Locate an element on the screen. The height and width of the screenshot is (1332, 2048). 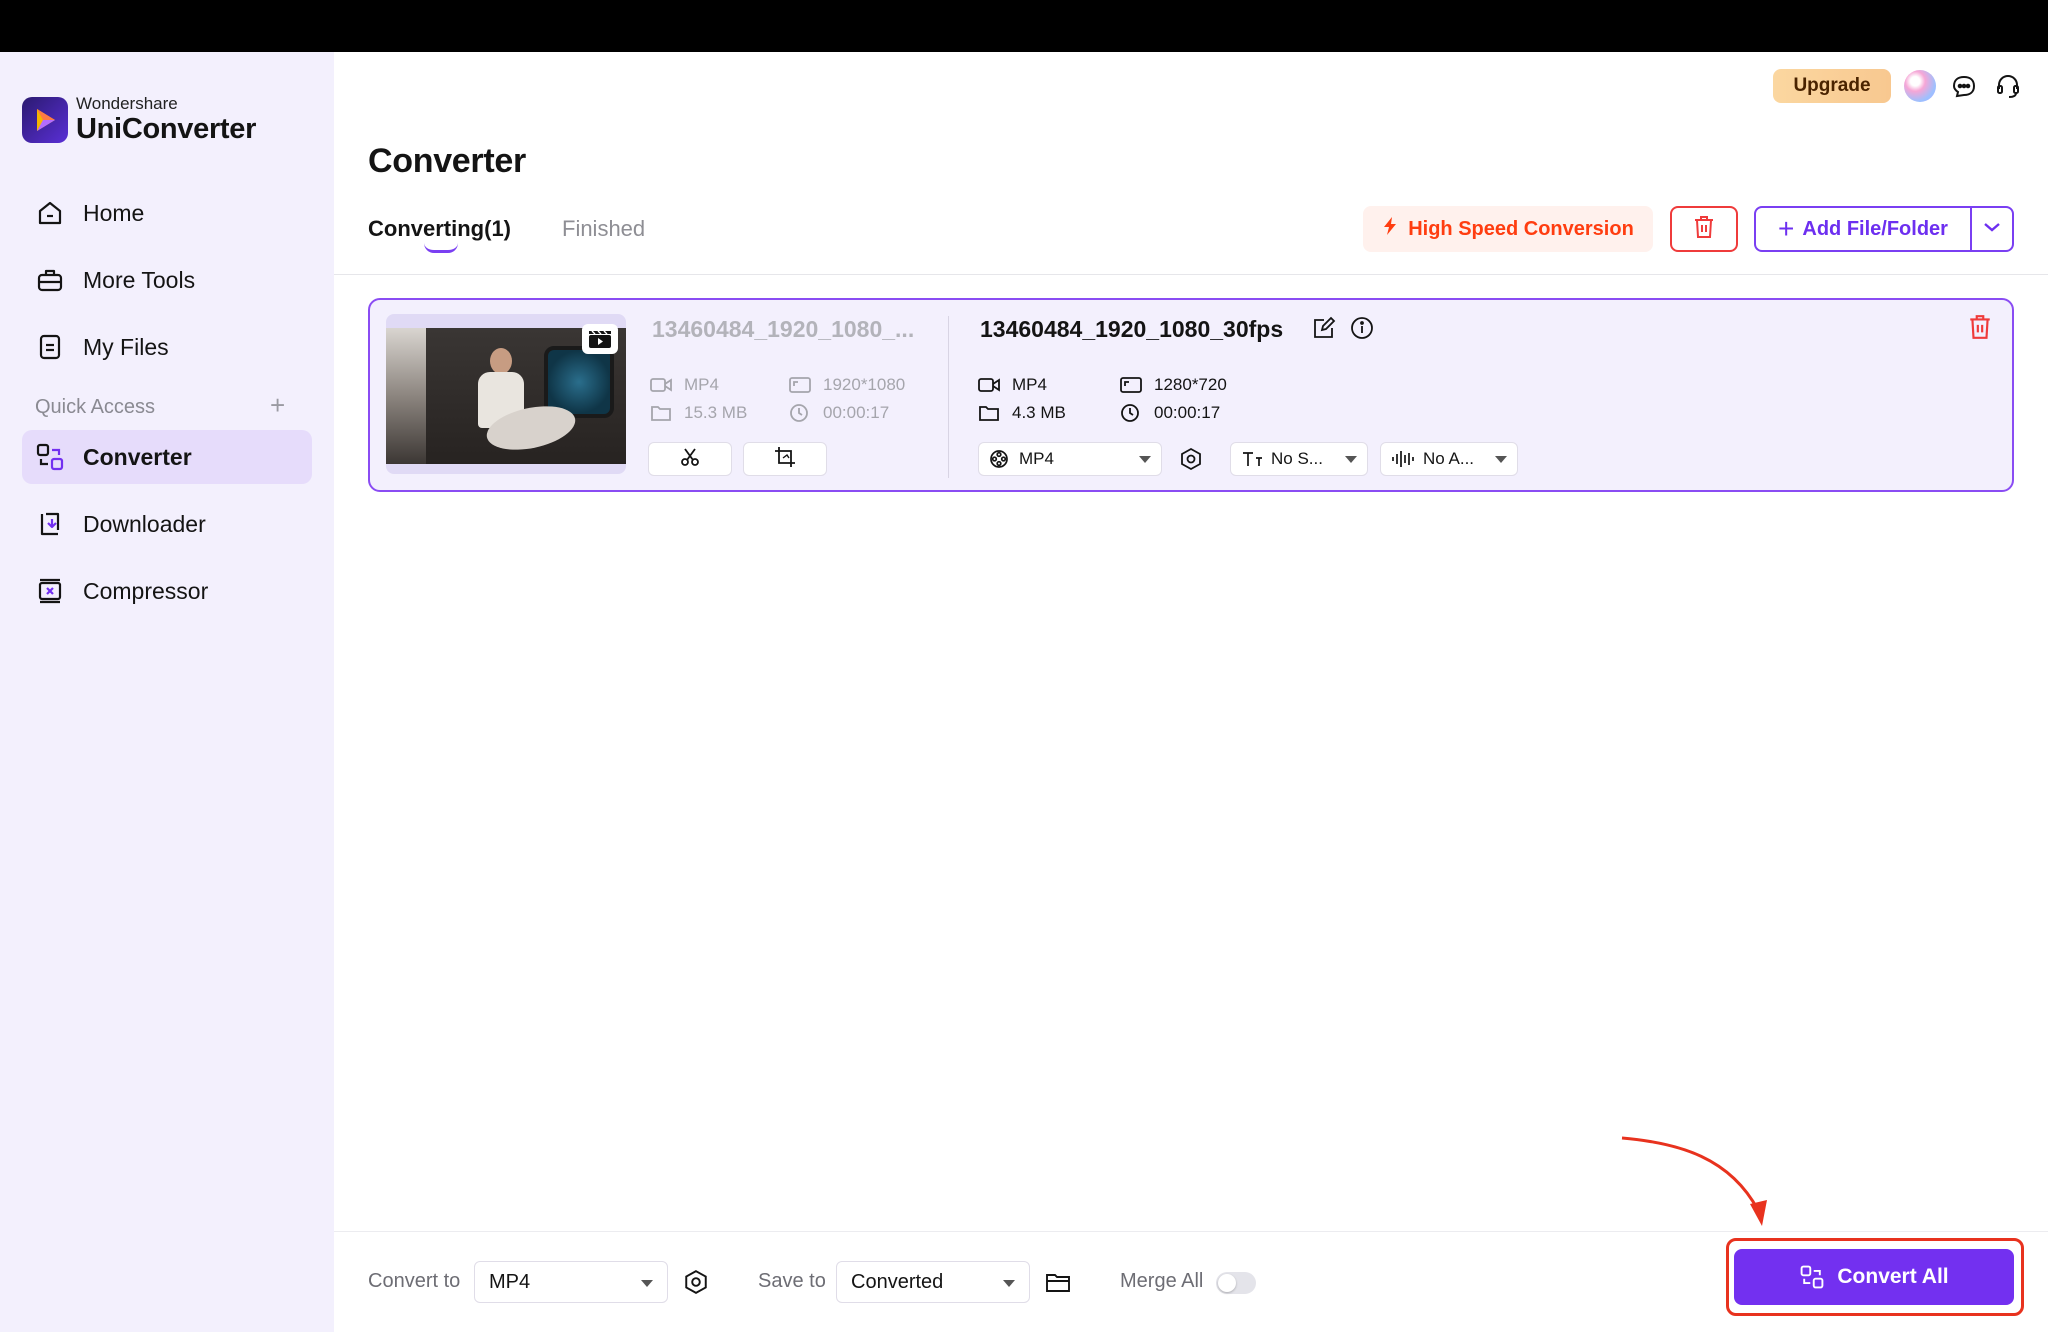
page-title: Converter is located at coordinates (447, 161).